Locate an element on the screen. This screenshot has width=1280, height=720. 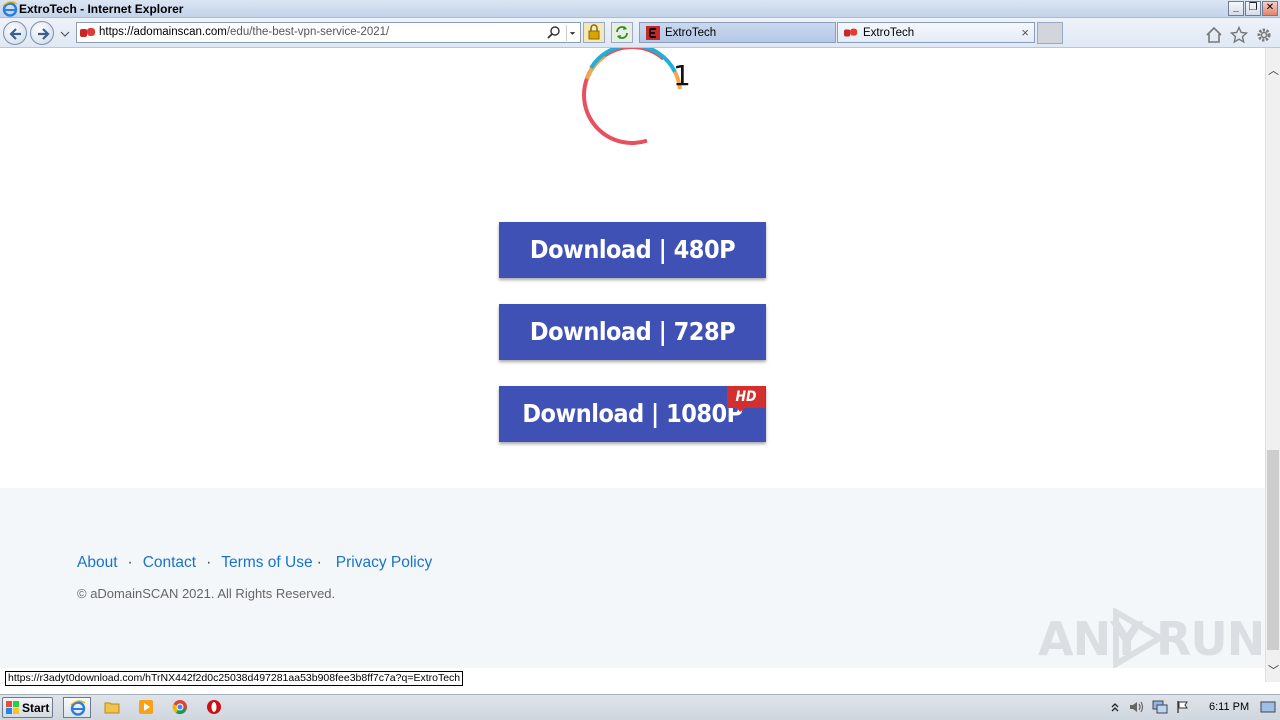
anyrun-watermark: ANY RUN is located at coordinates (1151, 638).